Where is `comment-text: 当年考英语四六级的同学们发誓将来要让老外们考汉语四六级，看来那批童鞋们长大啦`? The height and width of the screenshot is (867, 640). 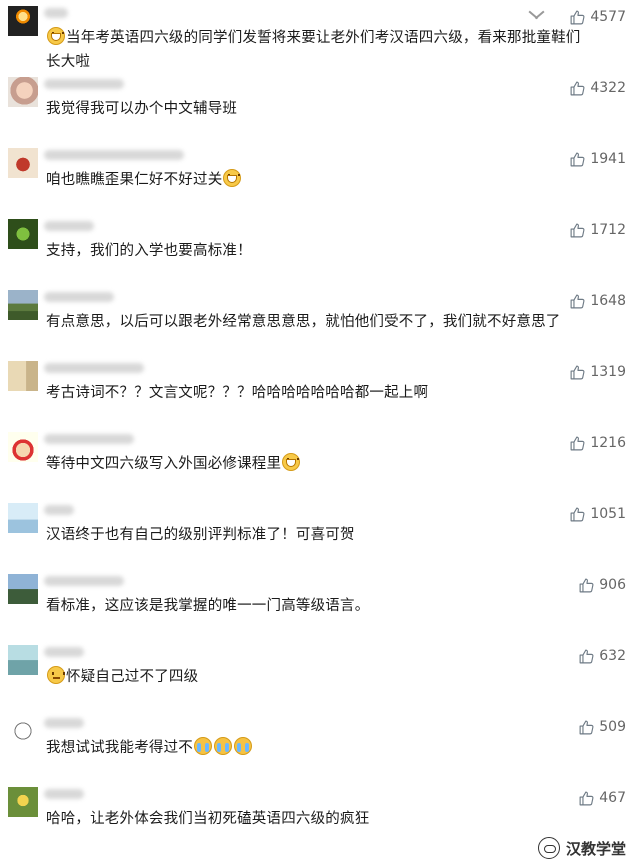
comment-text: 当年考英语四六级的同学们发誓将来要让老外们考汉语四六级，看来那批童鞋们长大啦 is located at coordinates (336, 50).